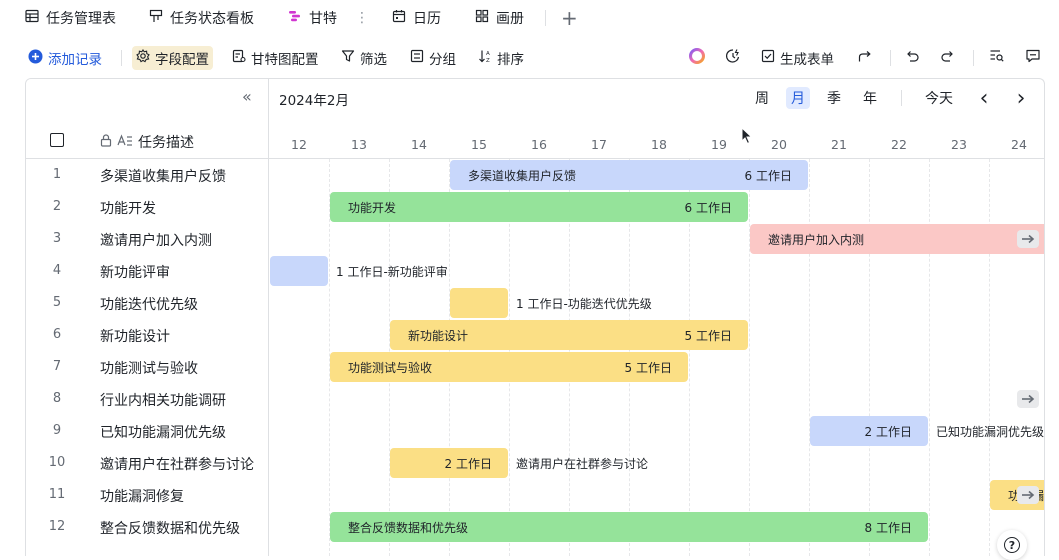 The image size is (1059, 560). Describe the element at coordinates (697, 58) in the screenshot. I see `ai-assistant-button` at that location.